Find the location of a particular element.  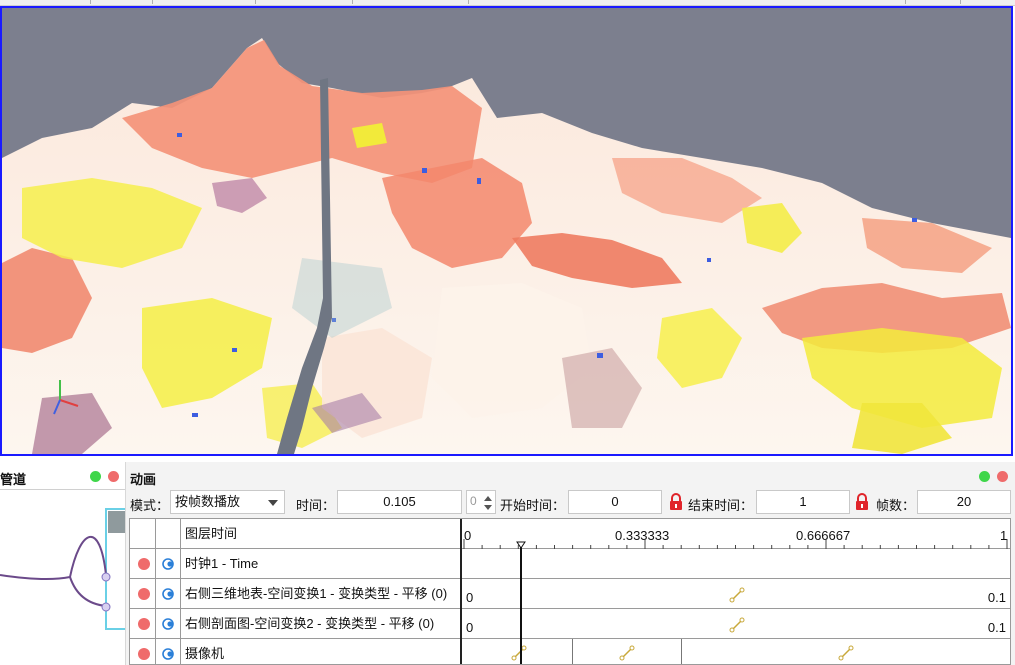

mode-select: 按帧数播放 is located at coordinates (227, 502).